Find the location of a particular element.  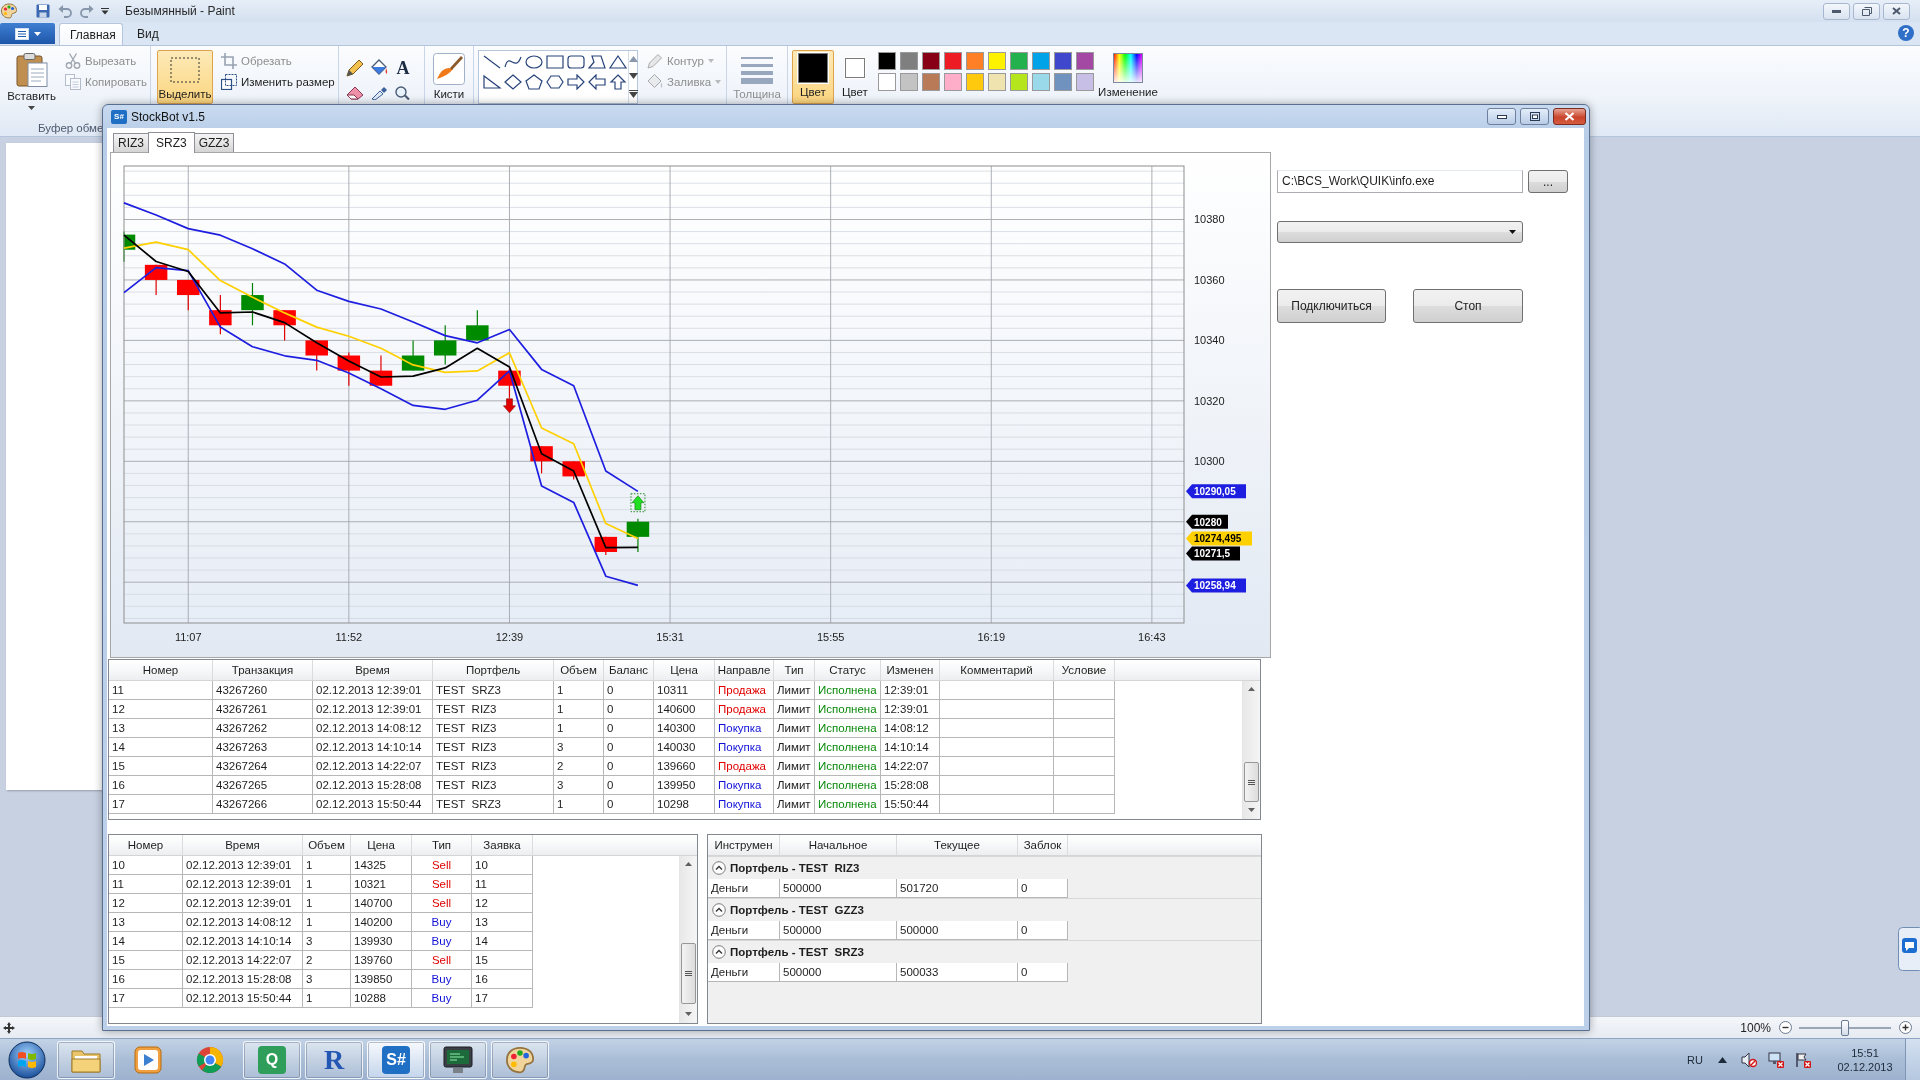

language-indicator: RU is located at coordinates (1695, 1059).